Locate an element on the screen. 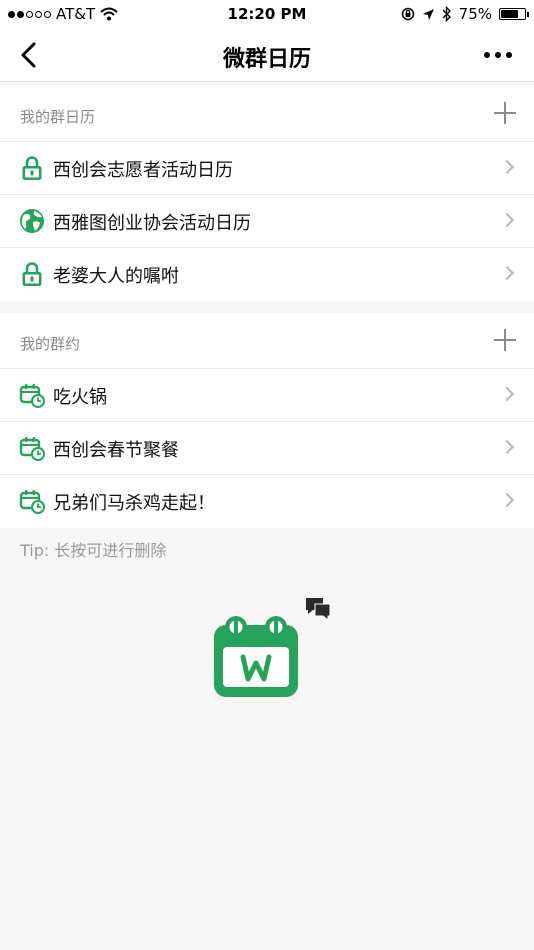 This screenshot has width=534, height=950. group-events-header: 我的群约 is located at coordinates (267, 341).